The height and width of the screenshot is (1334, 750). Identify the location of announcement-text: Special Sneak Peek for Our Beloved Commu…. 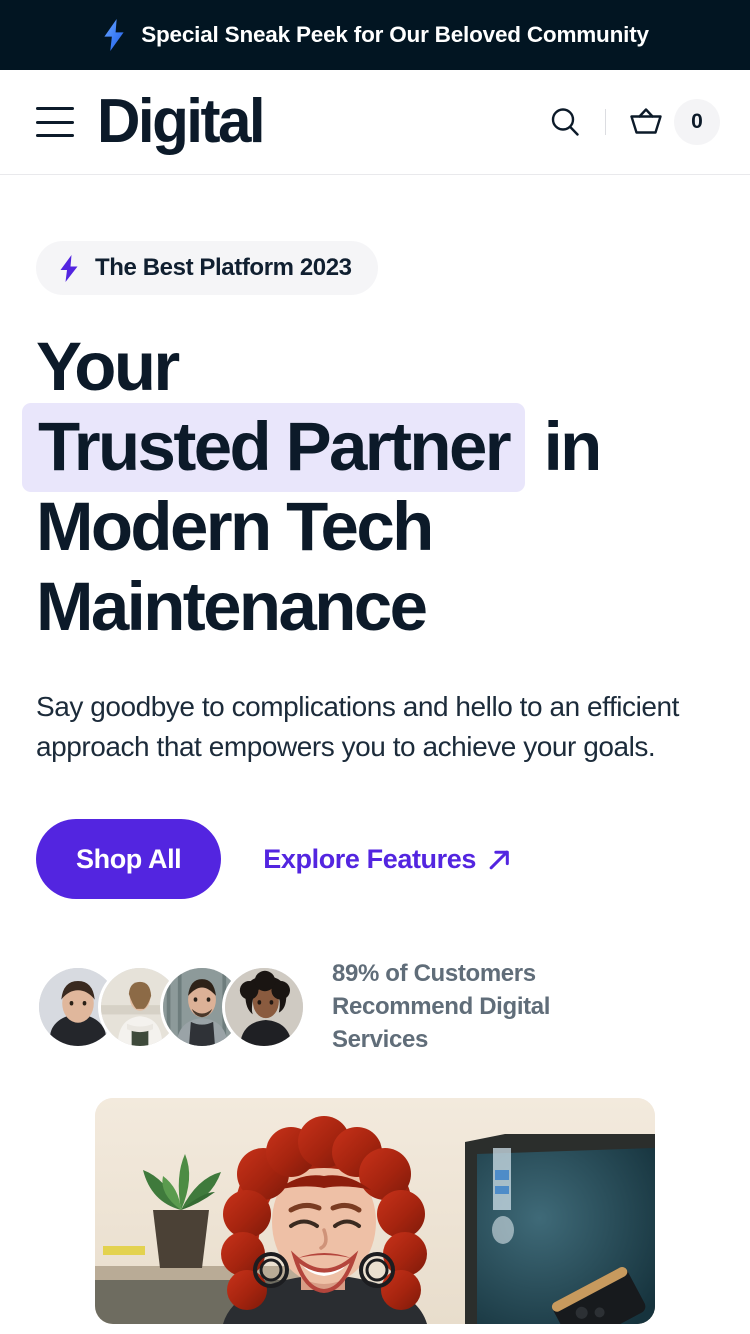
(395, 34).